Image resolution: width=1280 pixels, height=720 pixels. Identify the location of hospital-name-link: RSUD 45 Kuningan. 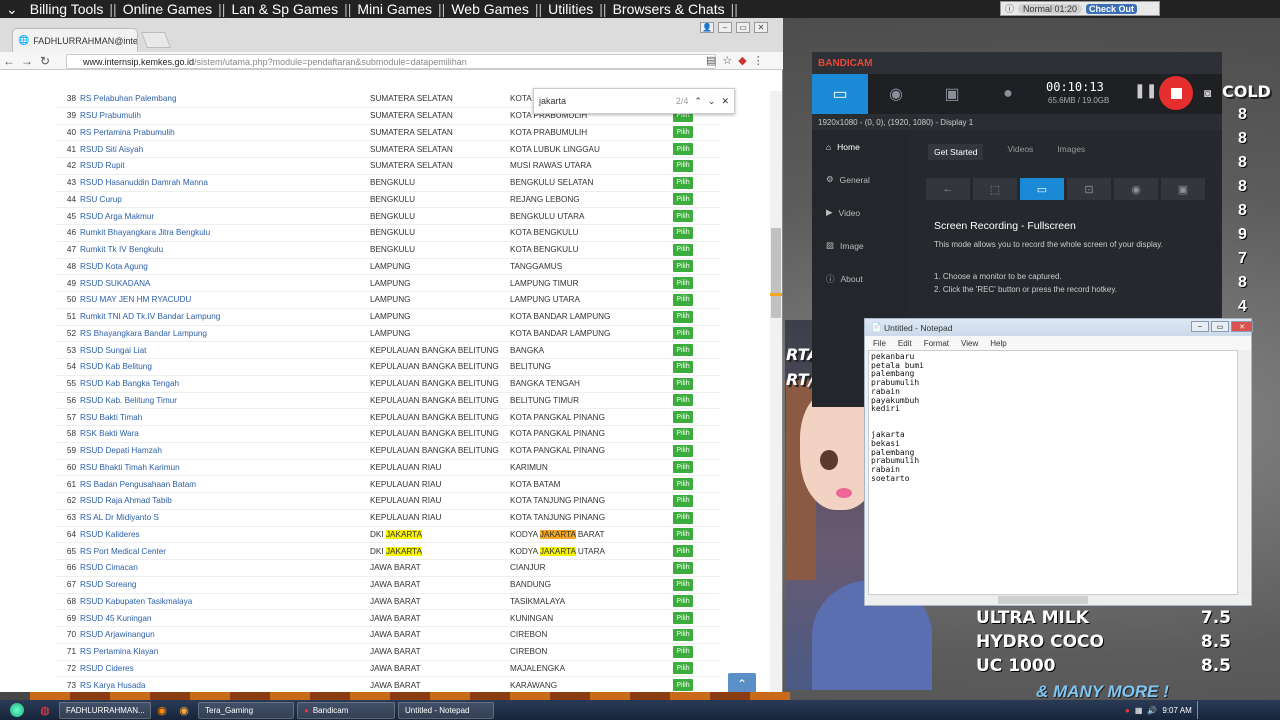
(225, 618).